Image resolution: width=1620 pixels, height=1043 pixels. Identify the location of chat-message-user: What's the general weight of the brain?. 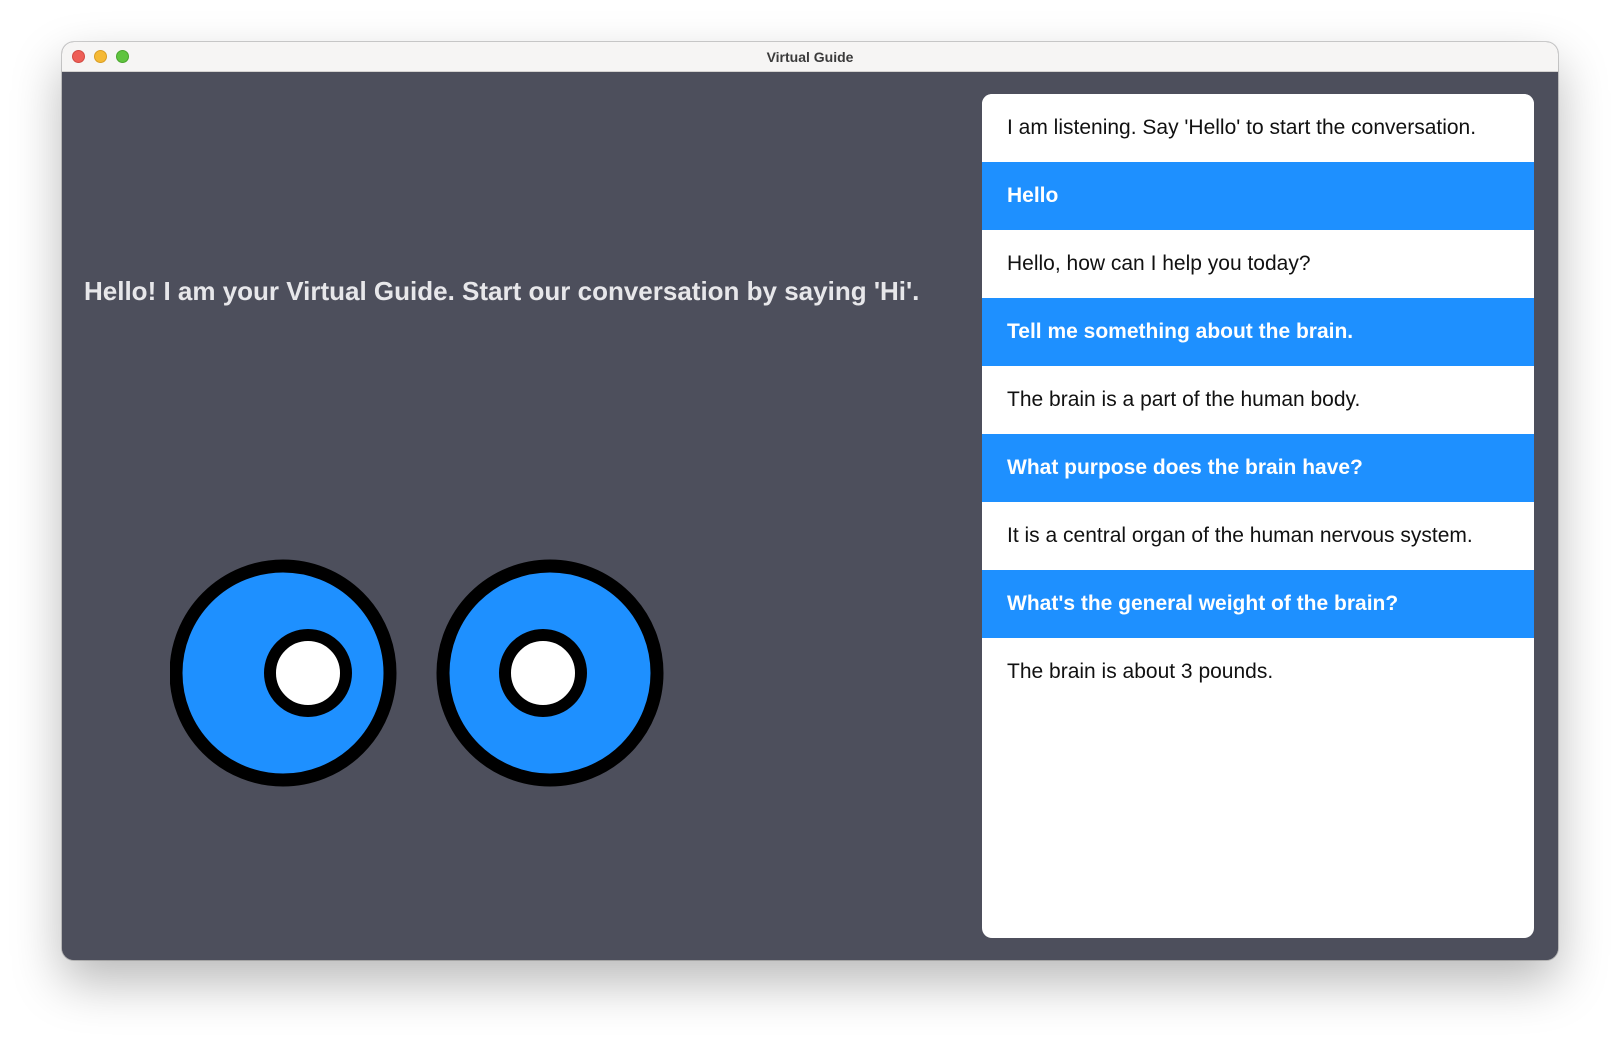
(1258, 604).